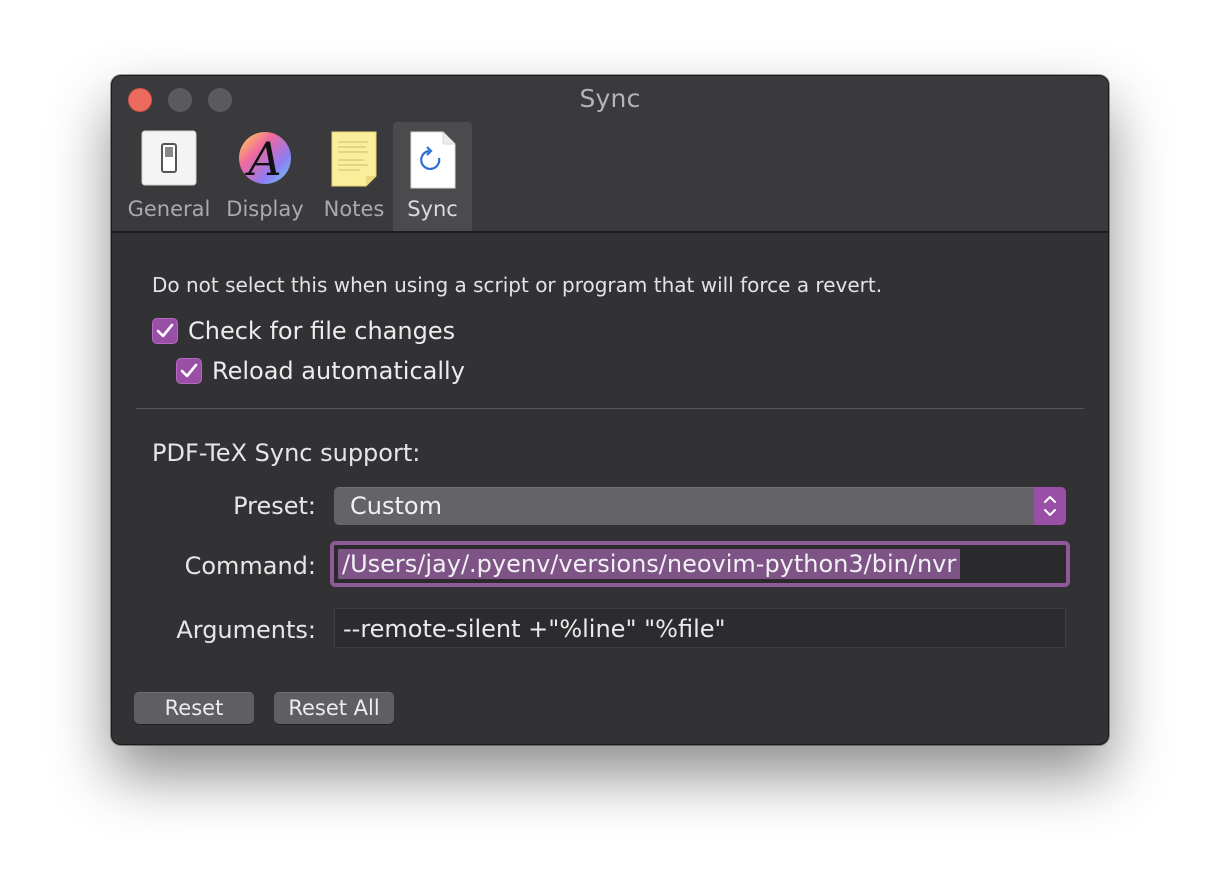 This screenshot has height=892, width=1220. What do you see at coordinates (262, 159) in the screenshot?
I see `svg-text: A` at bounding box center [262, 159].